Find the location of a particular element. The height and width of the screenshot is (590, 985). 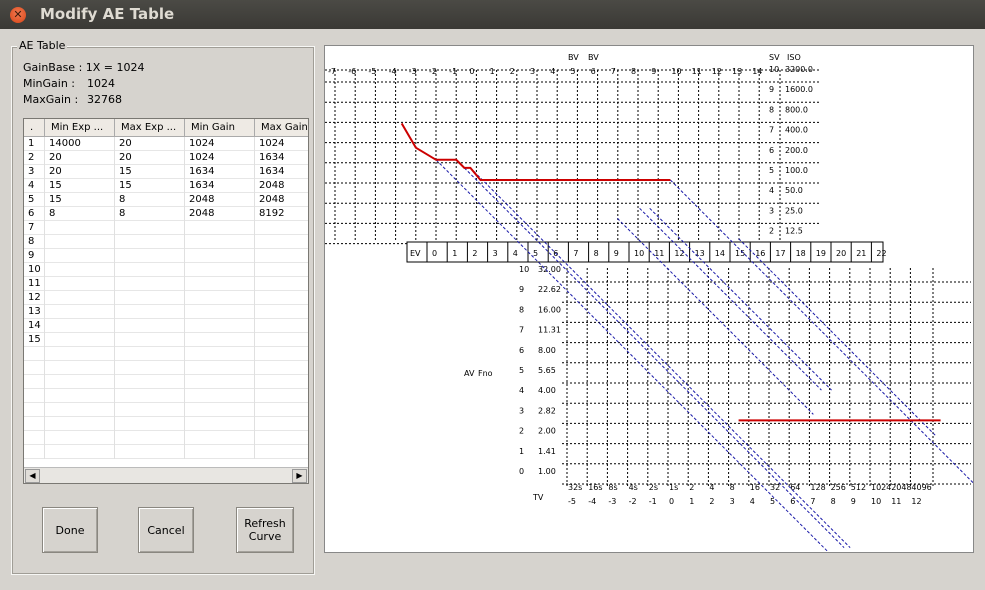

table-row: 14 is located at coordinates (166, 326).